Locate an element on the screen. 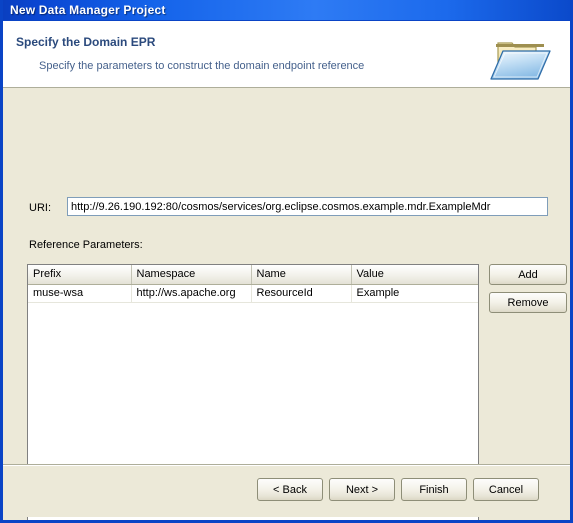  uri-label: URI: is located at coordinates (40, 208).